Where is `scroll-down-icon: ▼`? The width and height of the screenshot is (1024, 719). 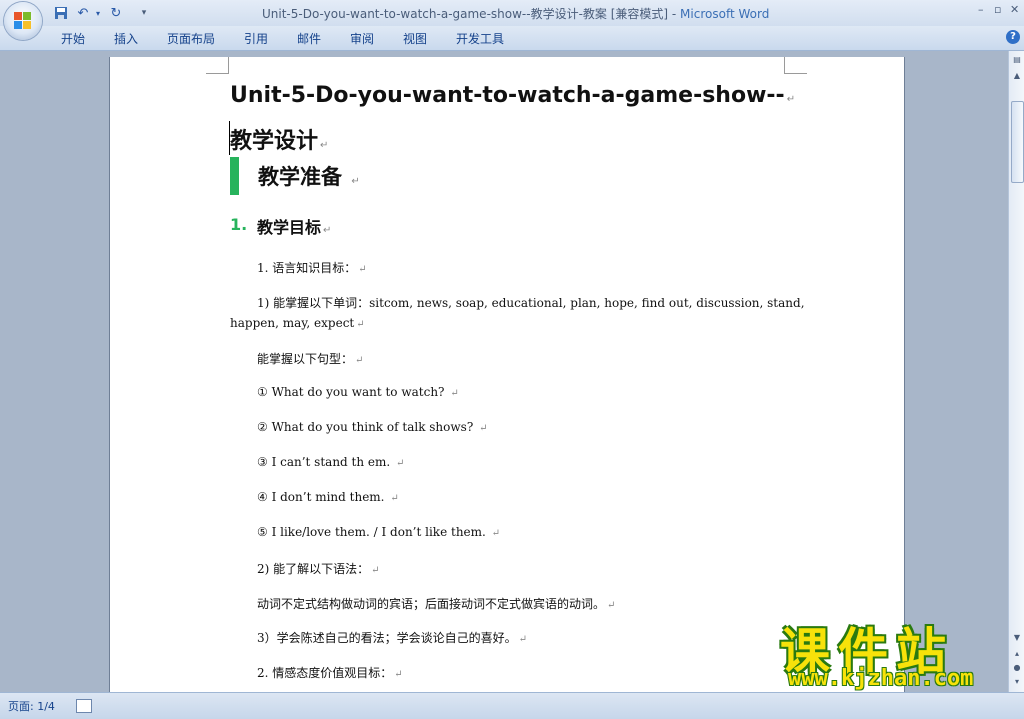
scroll-down-icon: ▼ is located at coordinates (1017, 638).